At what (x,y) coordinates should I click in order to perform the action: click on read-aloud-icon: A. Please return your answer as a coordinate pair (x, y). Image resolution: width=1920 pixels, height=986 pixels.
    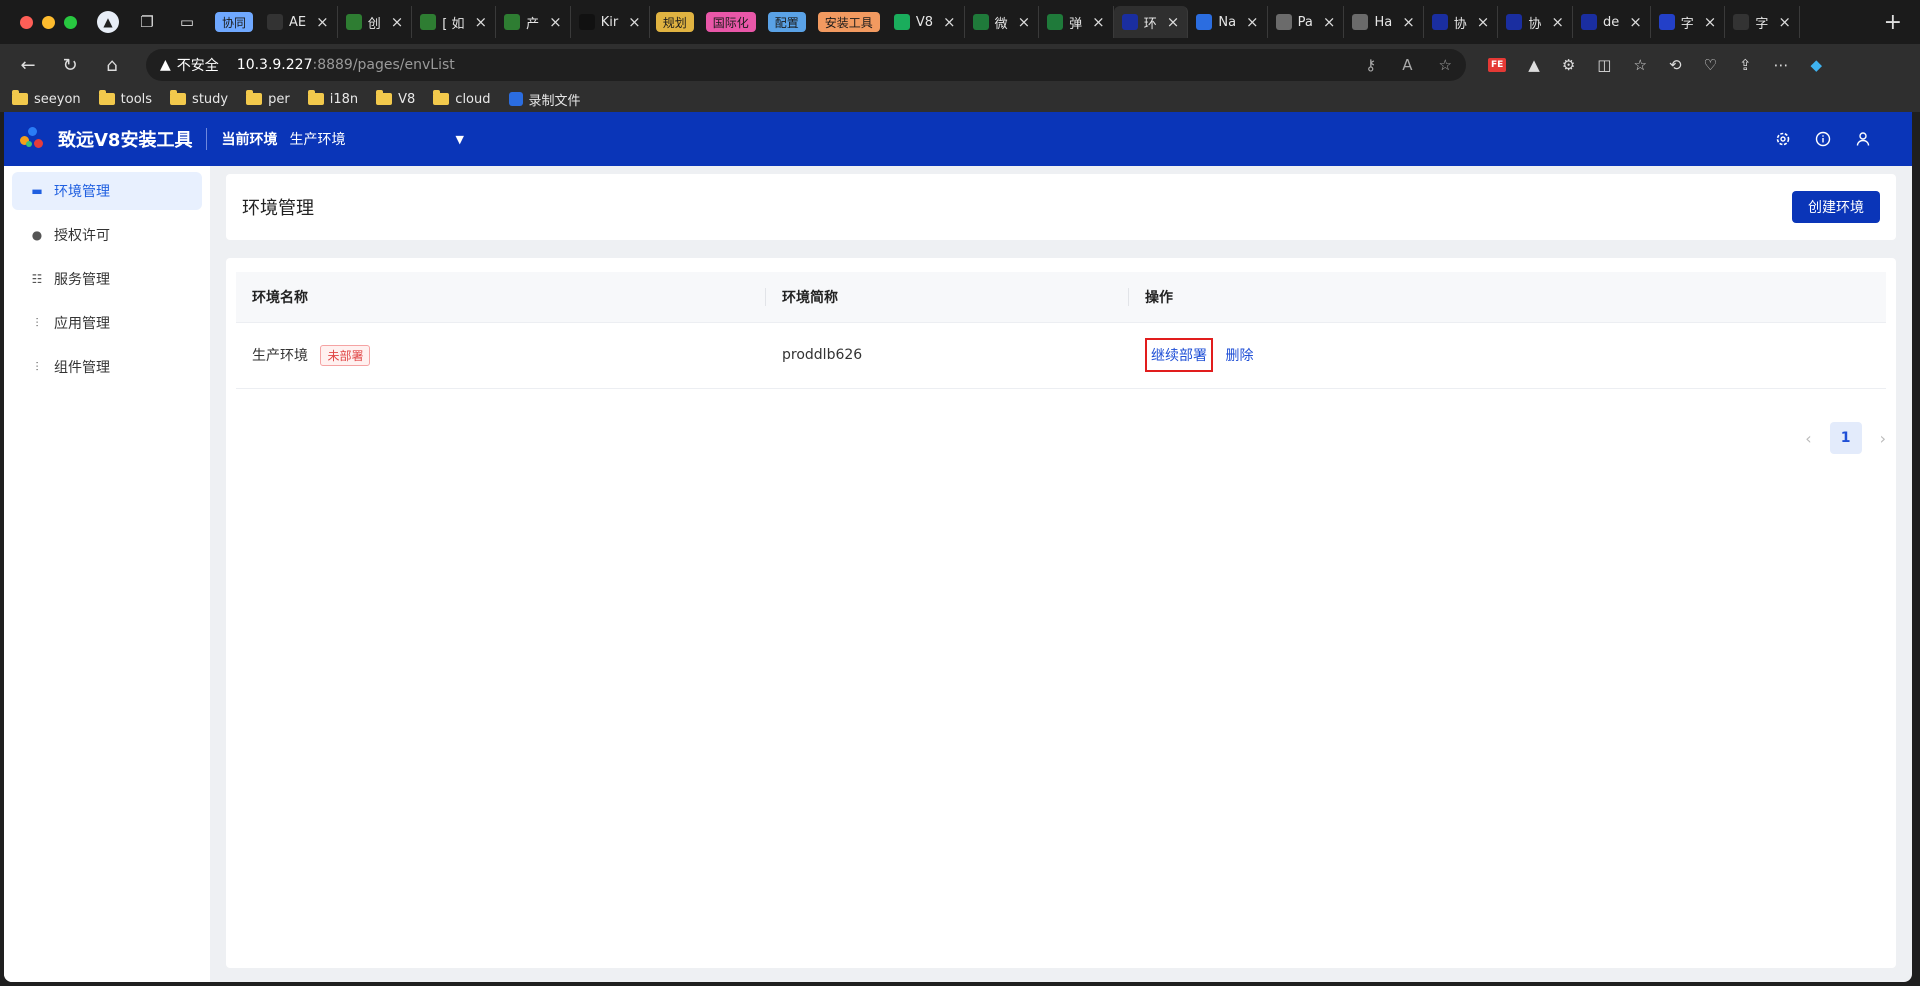
    Looking at the image, I should click on (1407, 65).